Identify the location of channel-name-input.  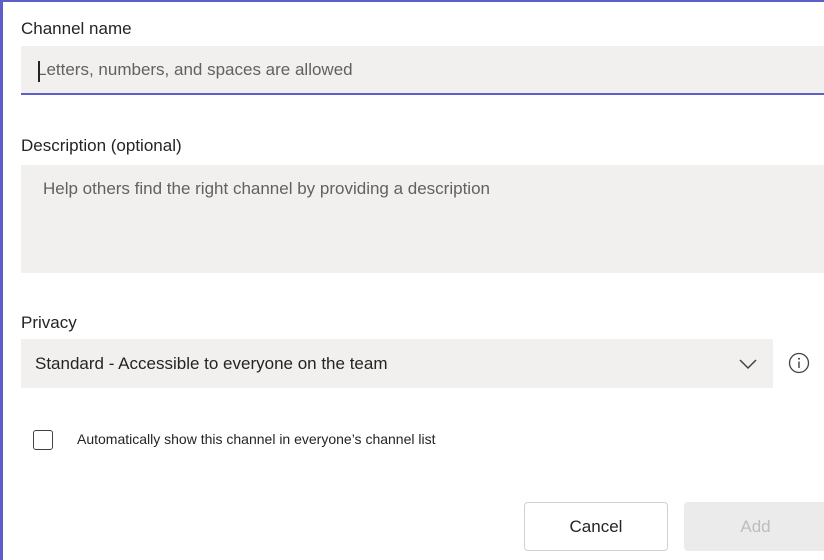
(422, 69).